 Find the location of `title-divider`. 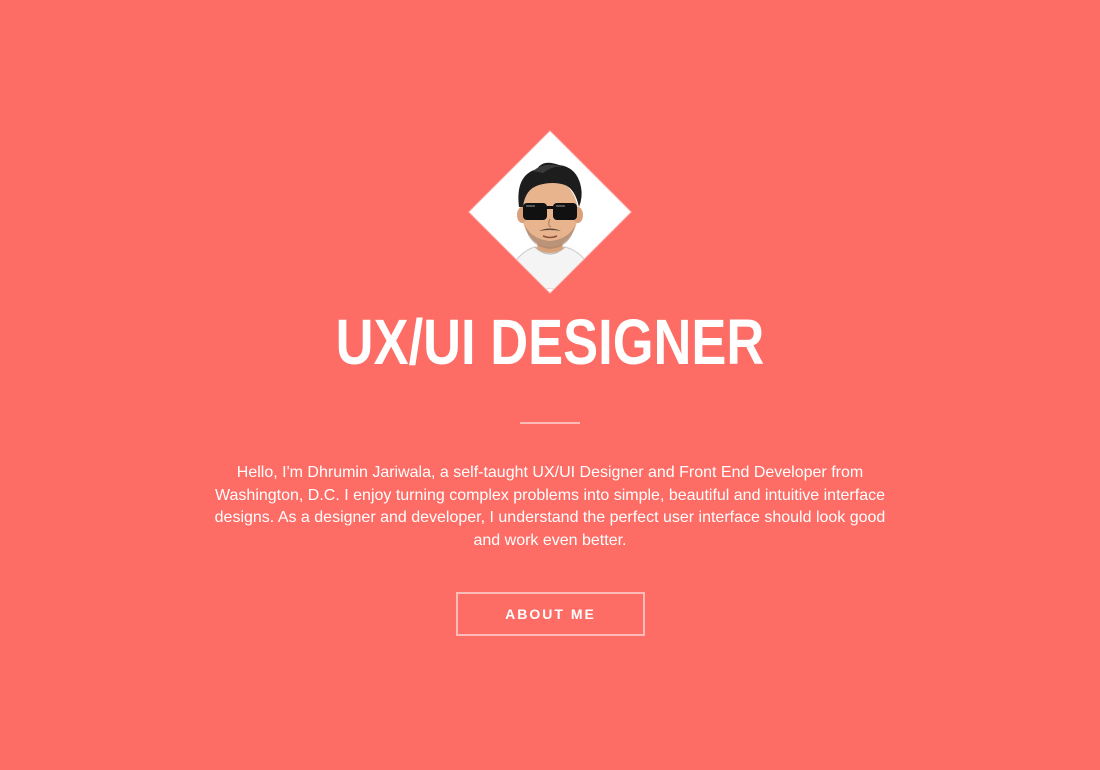

title-divider is located at coordinates (550, 423).